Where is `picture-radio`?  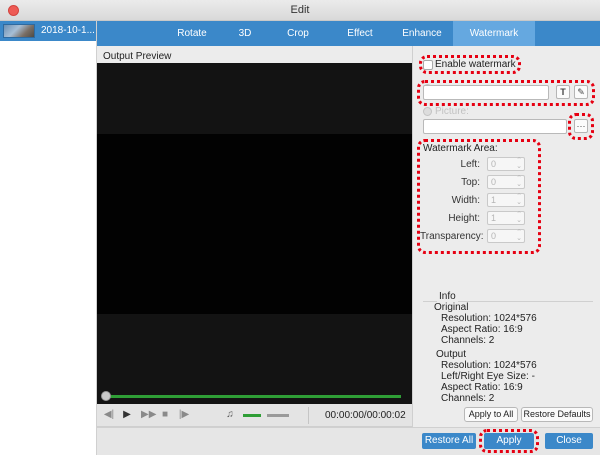 picture-radio is located at coordinates (427, 111).